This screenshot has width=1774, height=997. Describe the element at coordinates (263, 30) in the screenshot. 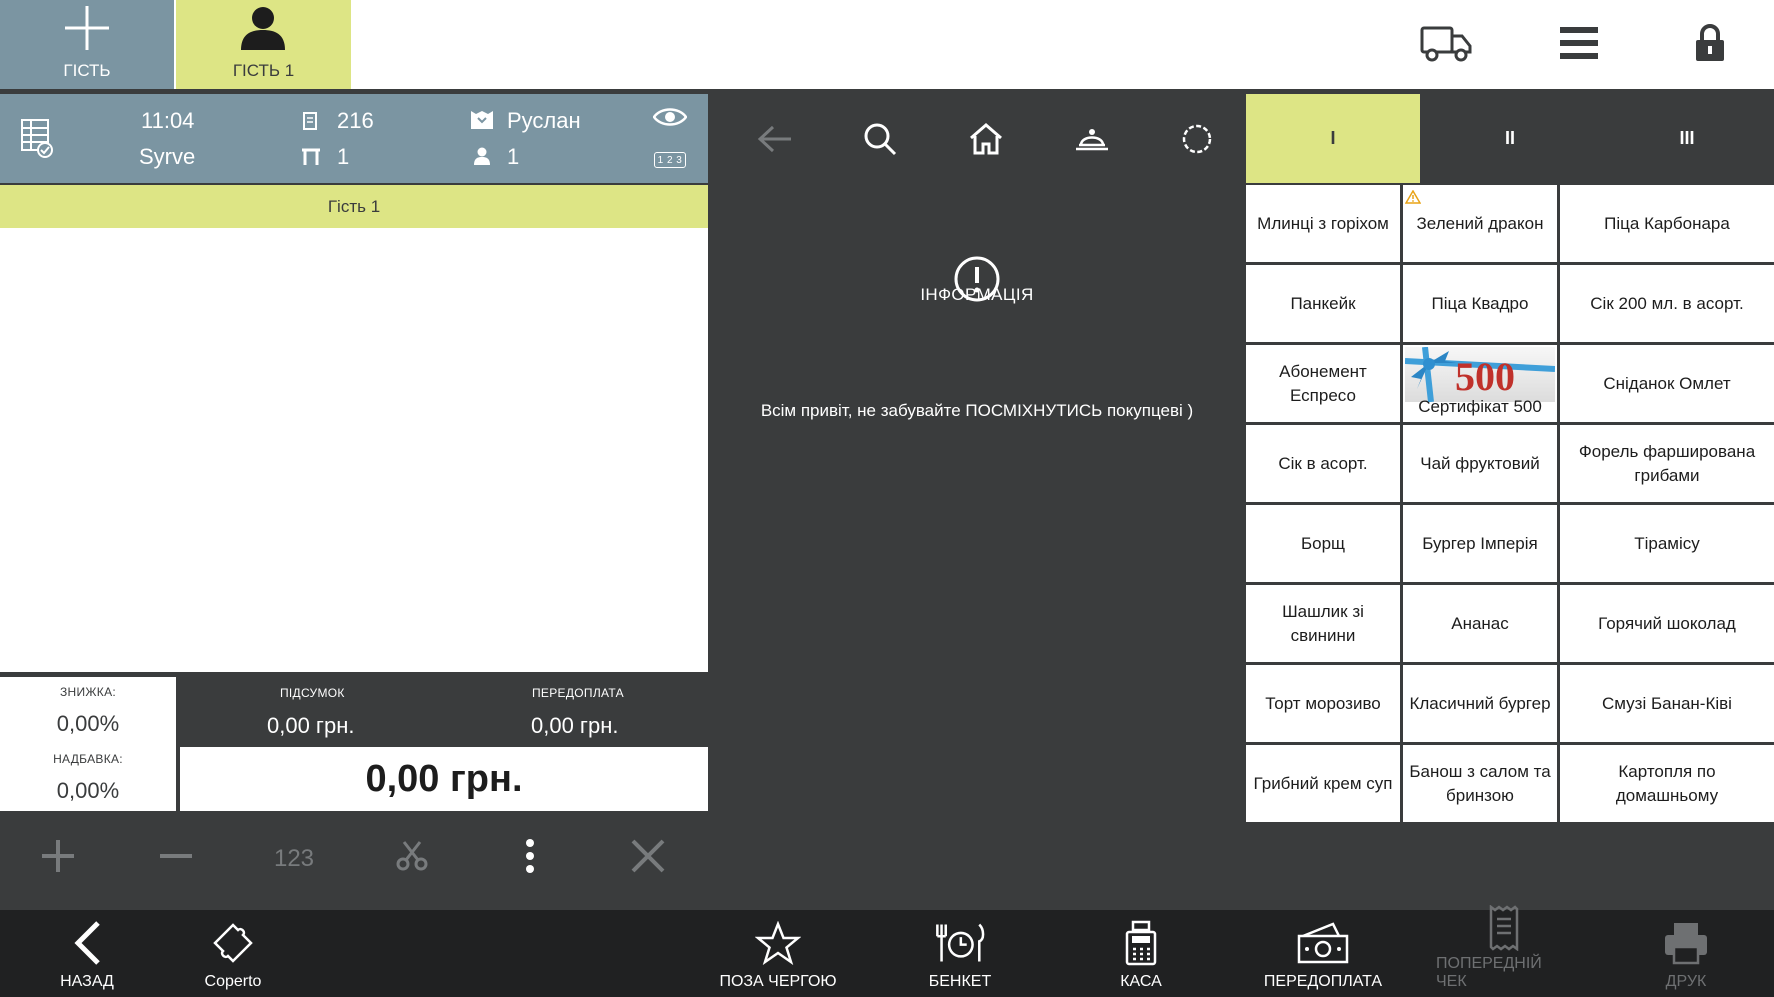

I see `user-icon` at that location.